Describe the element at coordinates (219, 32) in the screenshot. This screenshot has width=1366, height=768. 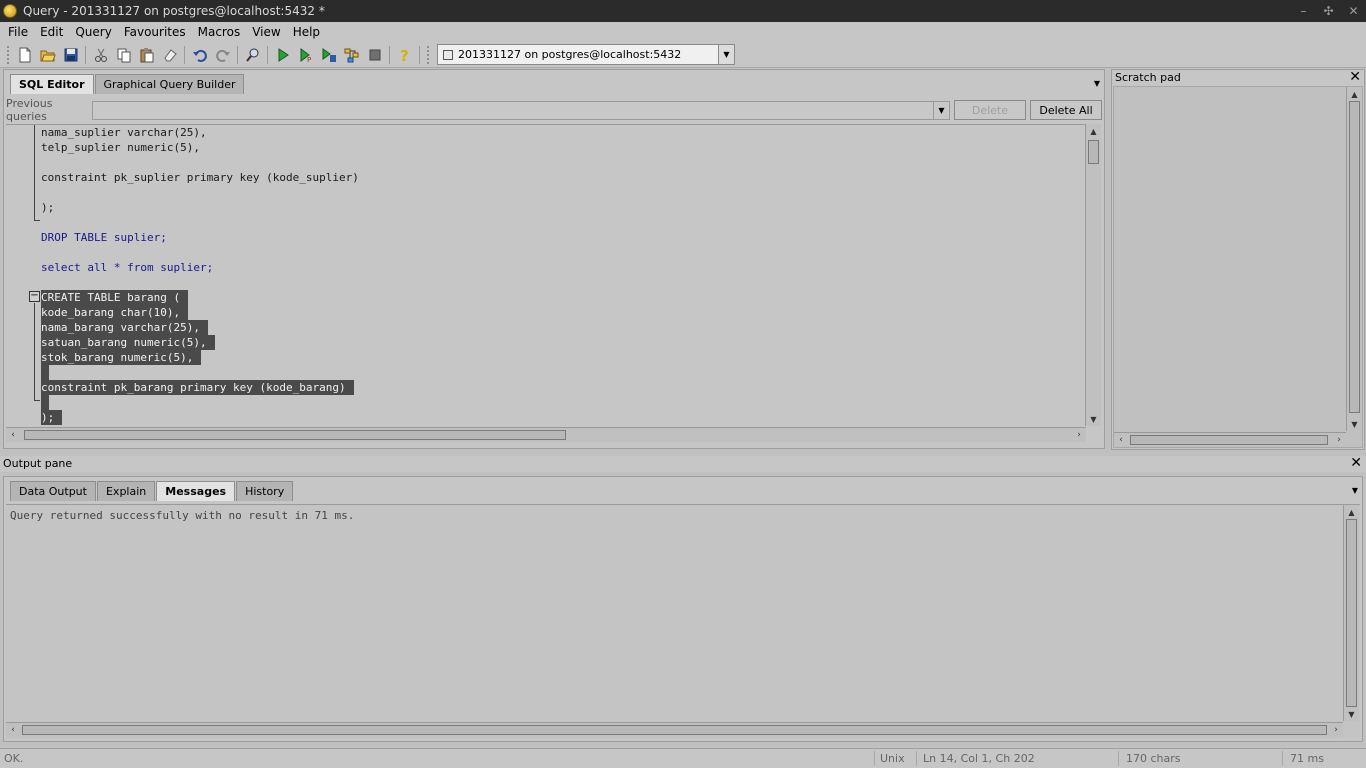
I see `menu-macros: Macros` at that location.